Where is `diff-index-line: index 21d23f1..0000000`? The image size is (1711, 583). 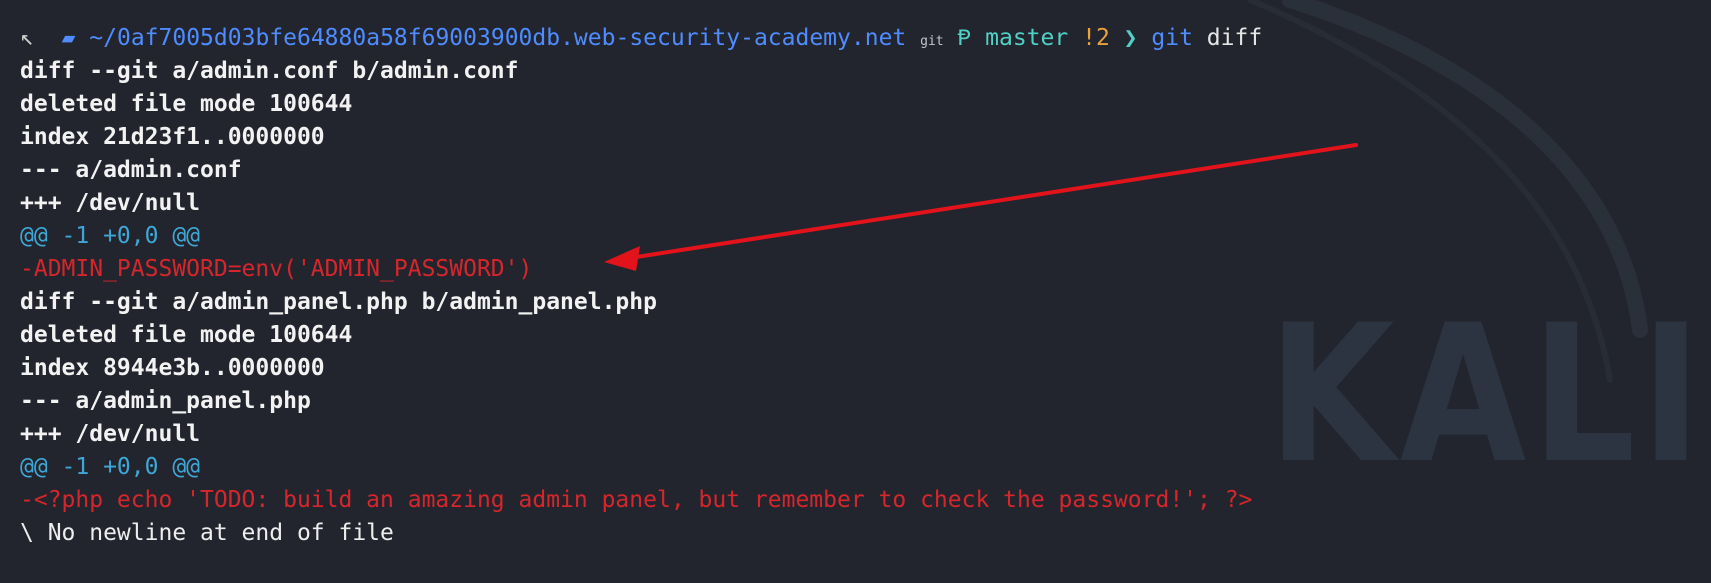
diff-index-line: index 21d23f1..0000000 is located at coordinates (172, 137).